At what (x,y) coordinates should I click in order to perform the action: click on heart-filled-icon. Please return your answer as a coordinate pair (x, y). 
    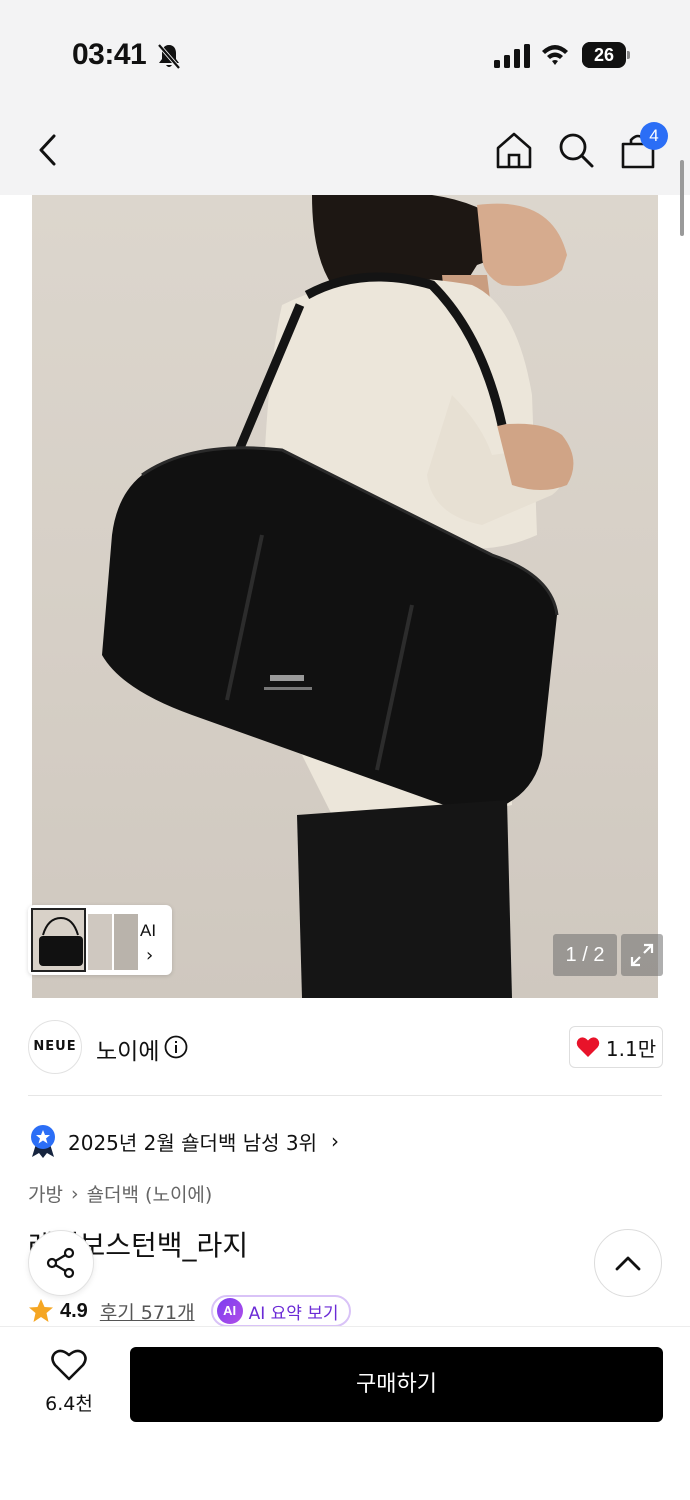
    Looking at the image, I should click on (588, 1047).